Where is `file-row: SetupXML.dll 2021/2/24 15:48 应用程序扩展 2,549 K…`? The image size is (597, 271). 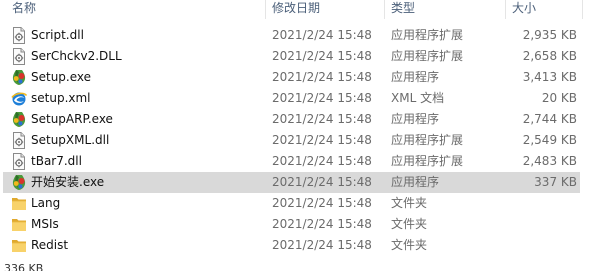
file-row: SetupXML.dll 2021/2/24 15:48 应用程序扩展 2,549 K… is located at coordinates (298, 140).